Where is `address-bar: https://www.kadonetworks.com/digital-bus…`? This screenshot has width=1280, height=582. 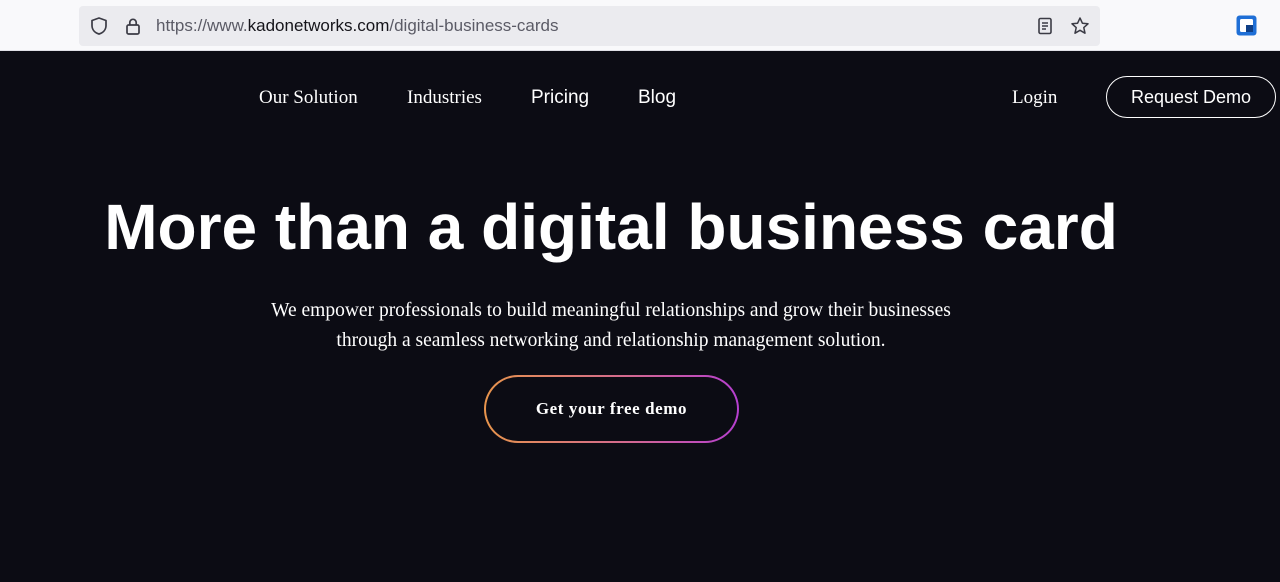 address-bar: https://www.kadonetworks.com/digital-bus… is located at coordinates (589, 26).